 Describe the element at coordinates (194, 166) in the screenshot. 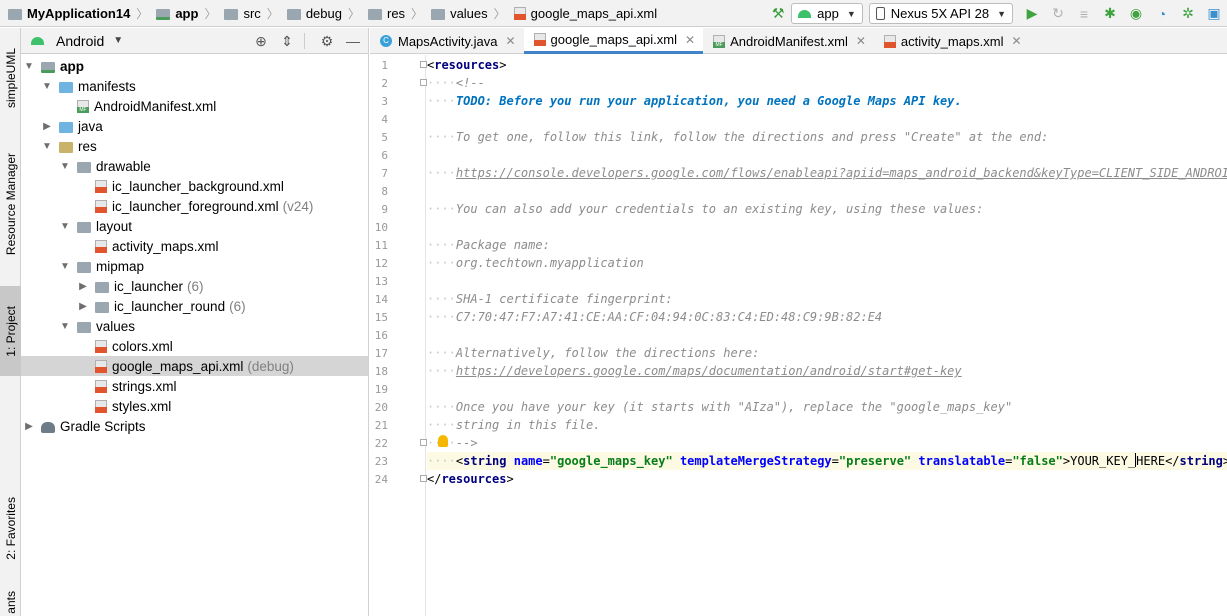

I see `tree-item: ▼ drawable` at that location.